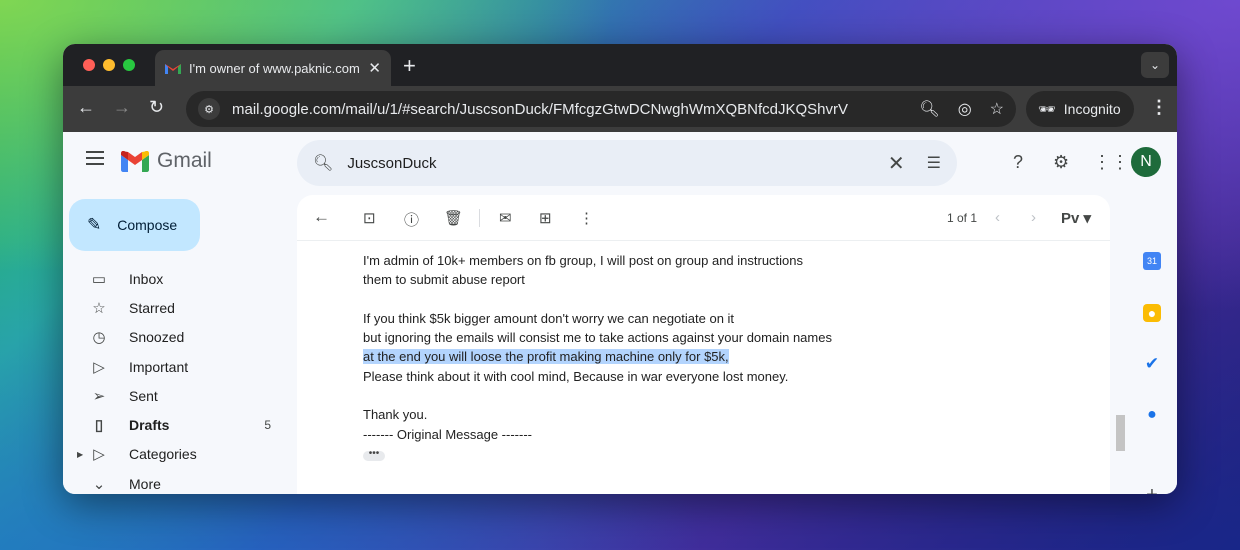  Describe the element at coordinates (1033, 217) in the screenshot. I see `older-icon: ›` at that location.